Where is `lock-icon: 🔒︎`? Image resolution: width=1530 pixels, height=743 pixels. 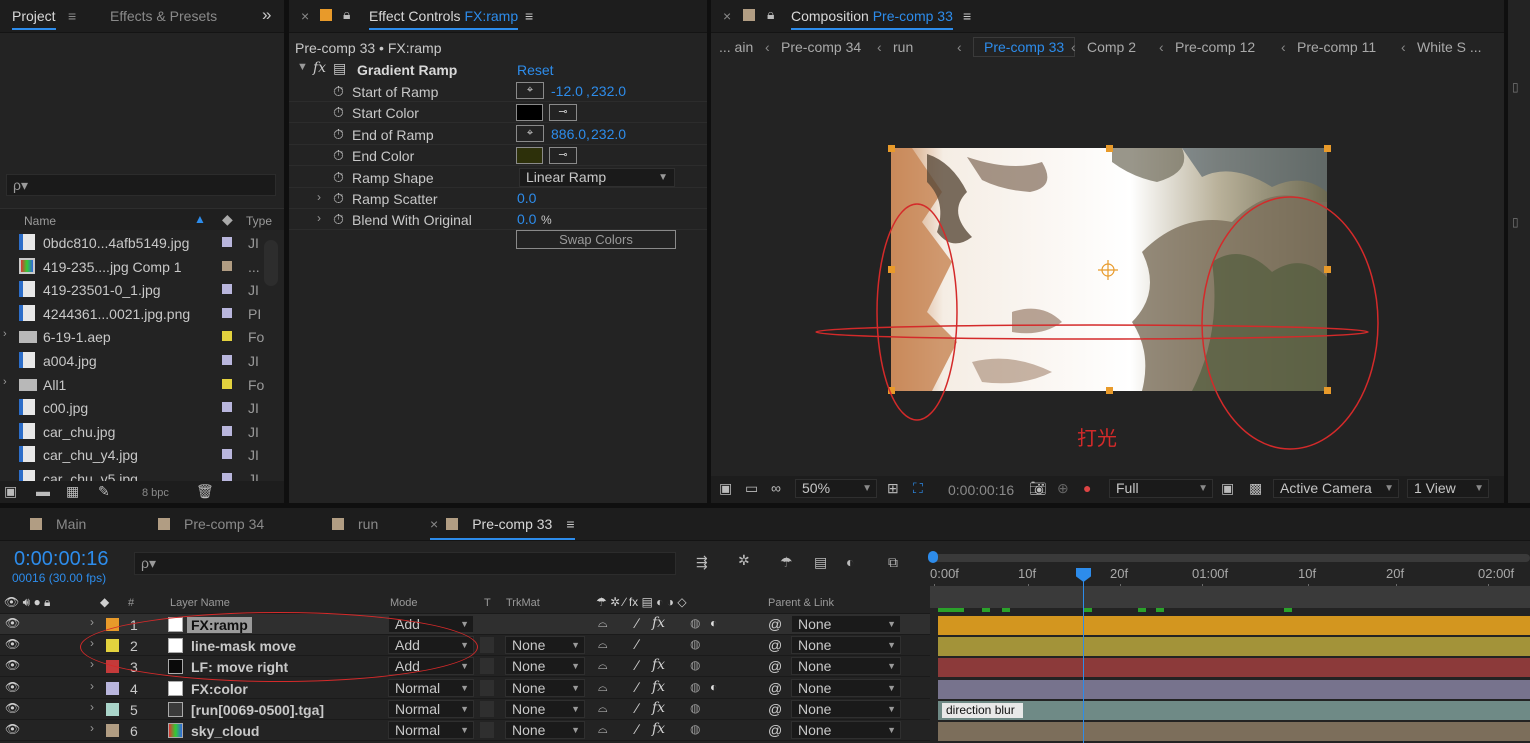 lock-icon: 🔒︎ is located at coordinates (770, 14).